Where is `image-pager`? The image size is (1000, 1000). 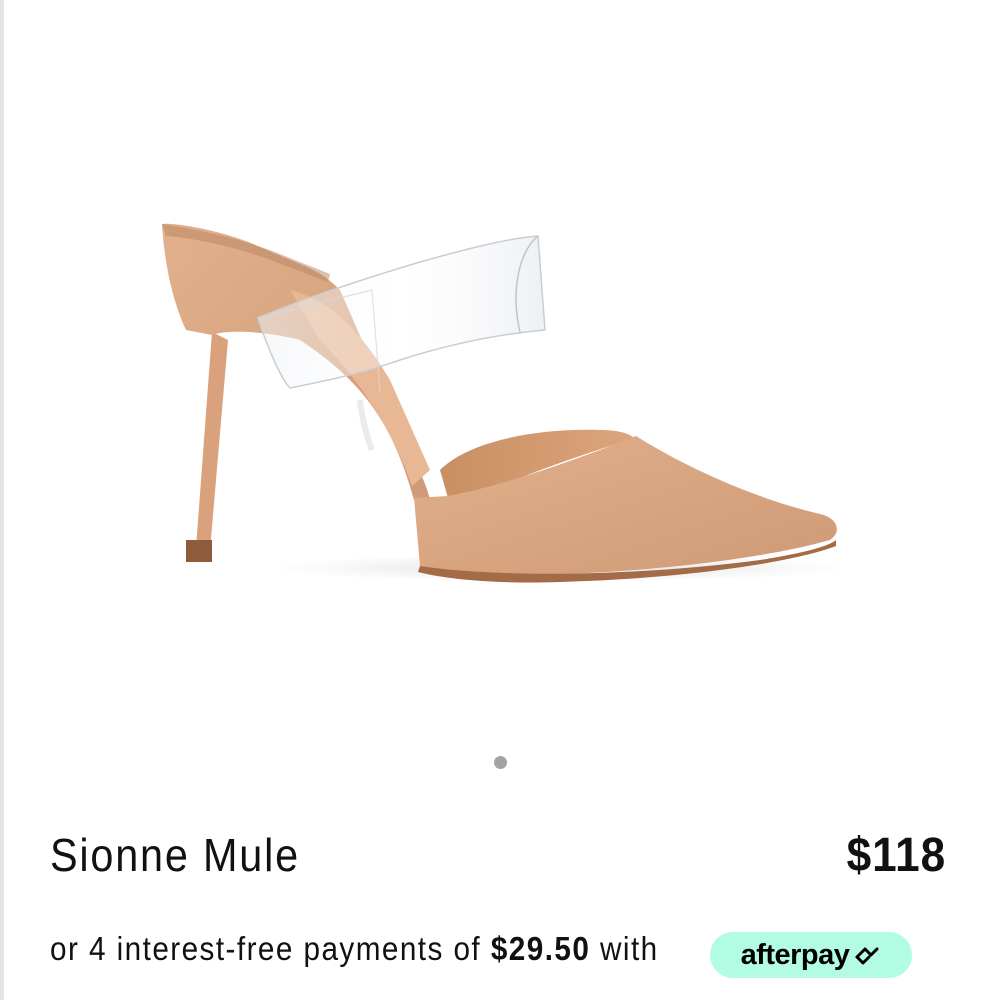 image-pager is located at coordinates (500, 762).